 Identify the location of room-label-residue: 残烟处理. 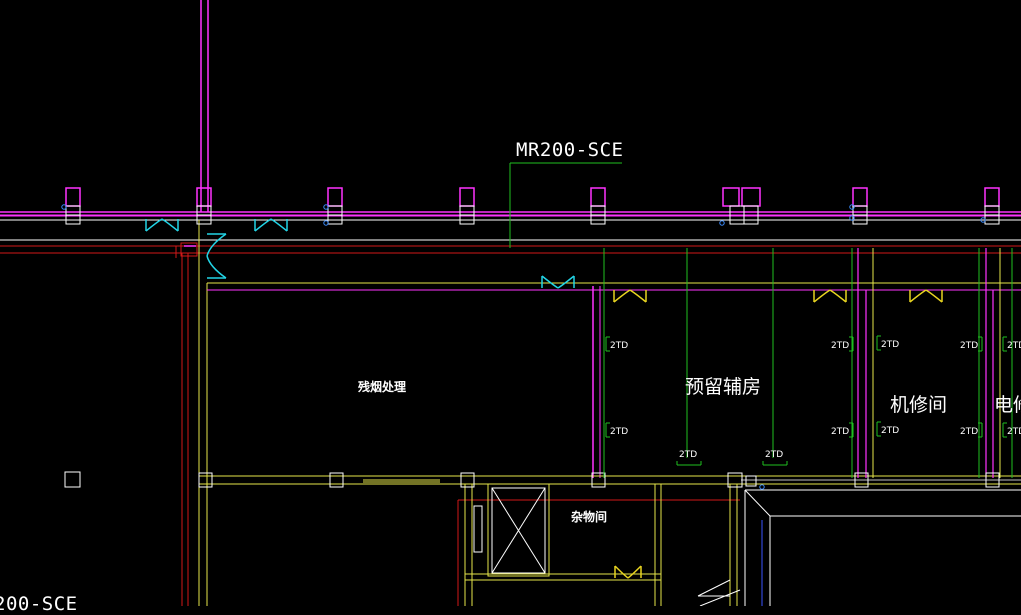
(382, 387).